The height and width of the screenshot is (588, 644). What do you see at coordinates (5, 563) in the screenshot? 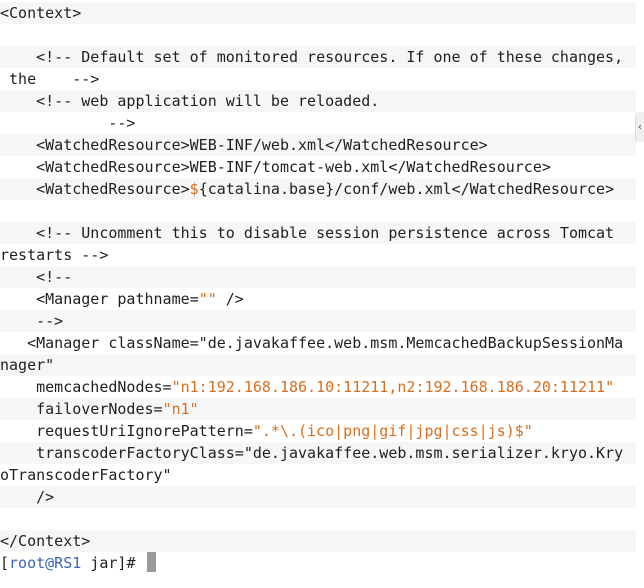
I see `prompt-bracket-open: [` at bounding box center [5, 563].